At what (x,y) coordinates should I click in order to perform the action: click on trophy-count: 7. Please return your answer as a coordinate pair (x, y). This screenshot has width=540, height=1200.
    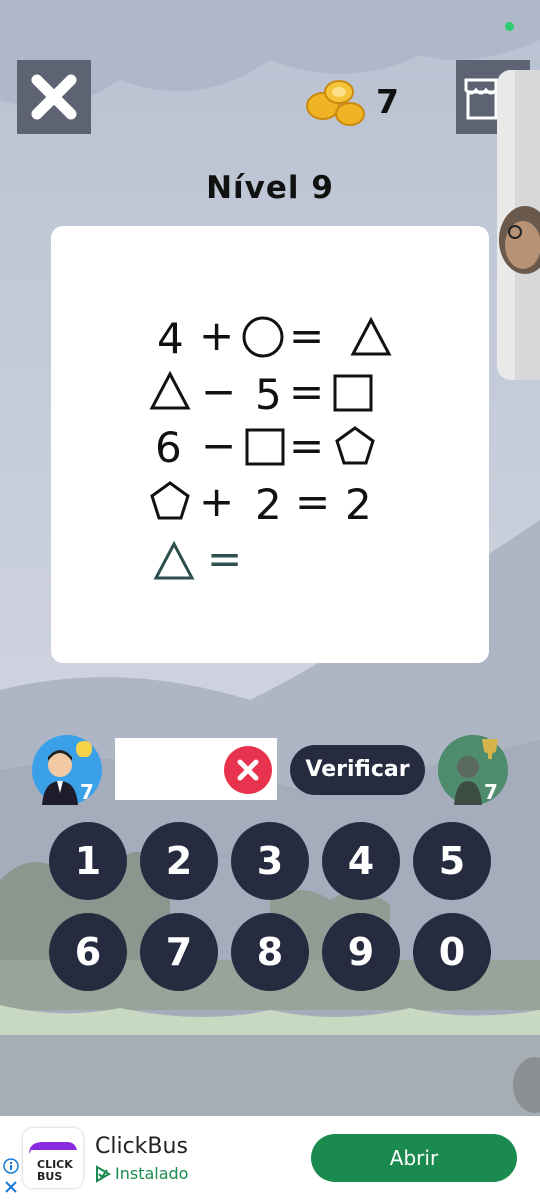
    Looking at the image, I should click on (491, 792).